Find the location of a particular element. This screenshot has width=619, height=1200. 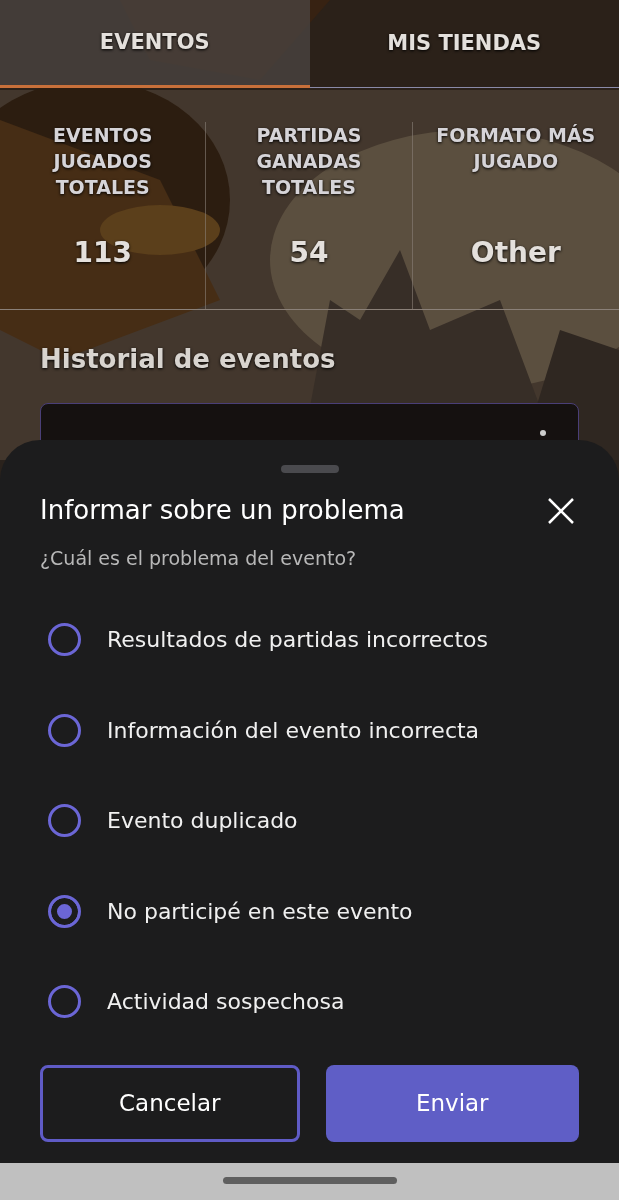

cancel-button: Cancelar is located at coordinates (170, 1103).